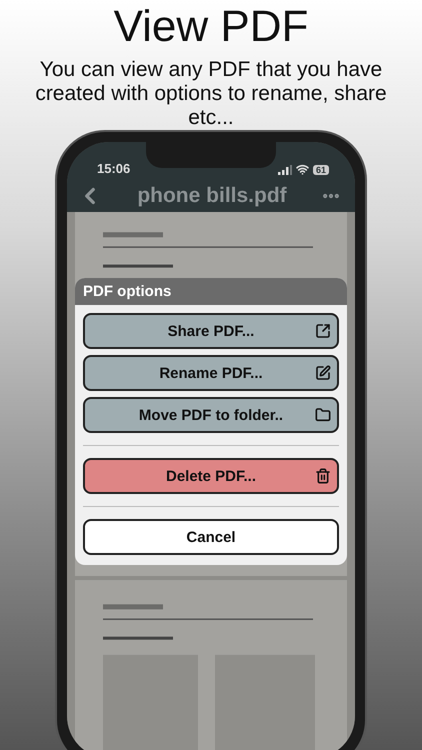 Image resolution: width=422 pixels, height=750 pixels. Describe the element at coordinates (323, 476) in the screenshot. I see `trash-icon` at that location.